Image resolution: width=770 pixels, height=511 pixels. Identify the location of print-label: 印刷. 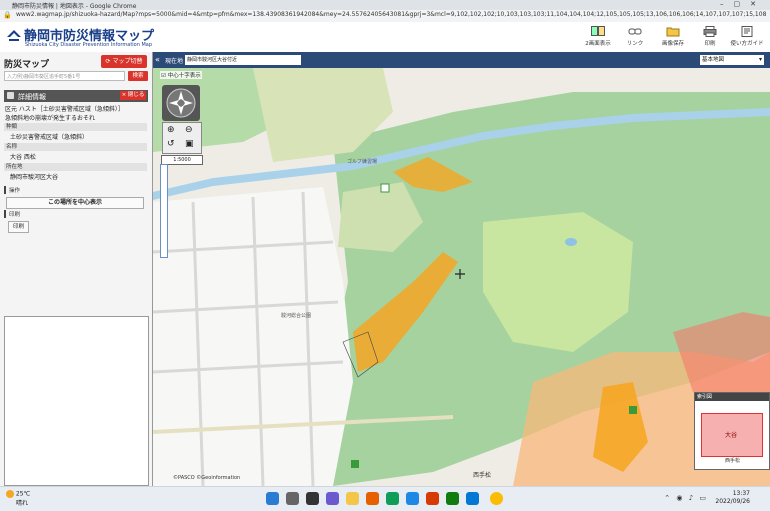
(15, 215).